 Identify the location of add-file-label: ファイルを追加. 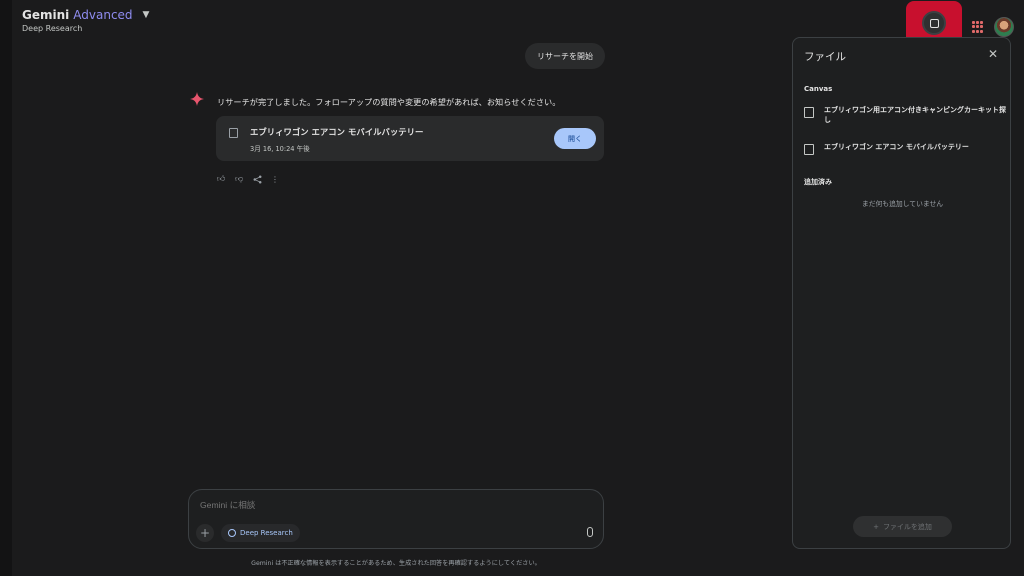
(907, 526).